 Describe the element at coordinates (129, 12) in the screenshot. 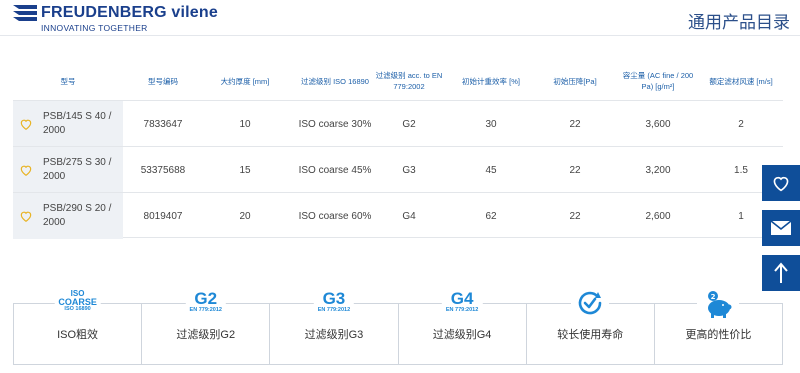

I see `logo-name: FREUDENBERG vilene` at that location.